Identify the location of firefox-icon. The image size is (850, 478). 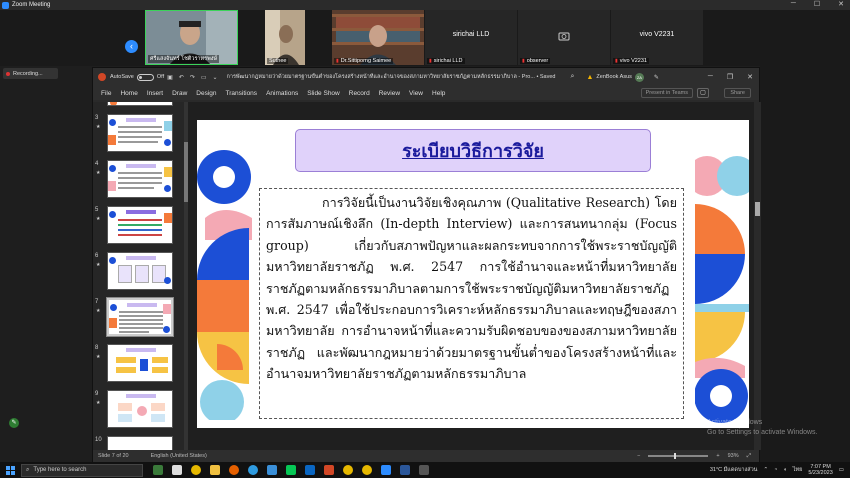
(234, 470).